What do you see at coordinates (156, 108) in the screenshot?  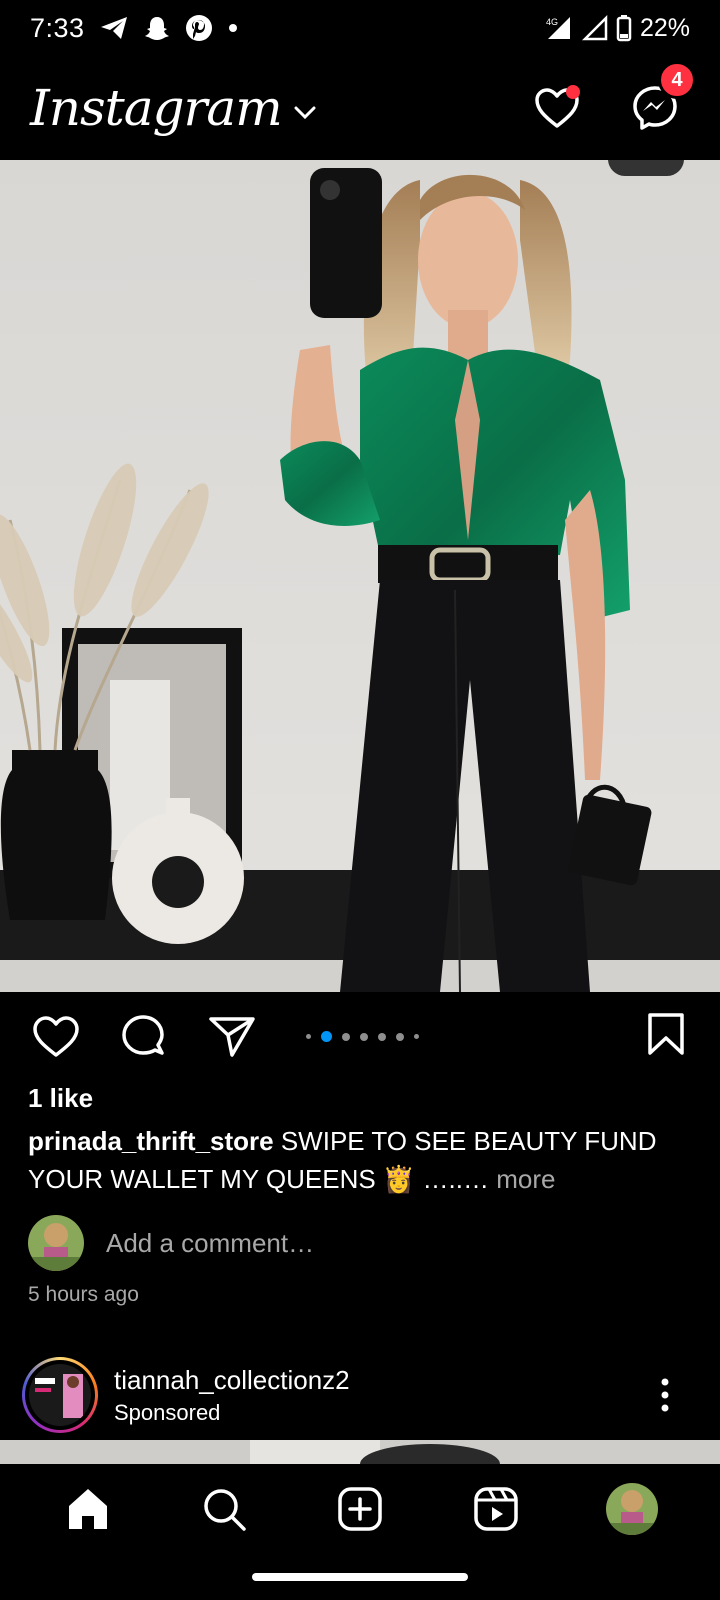 I see `instagram-logo: Instagram` at bounding box center [156, 108].